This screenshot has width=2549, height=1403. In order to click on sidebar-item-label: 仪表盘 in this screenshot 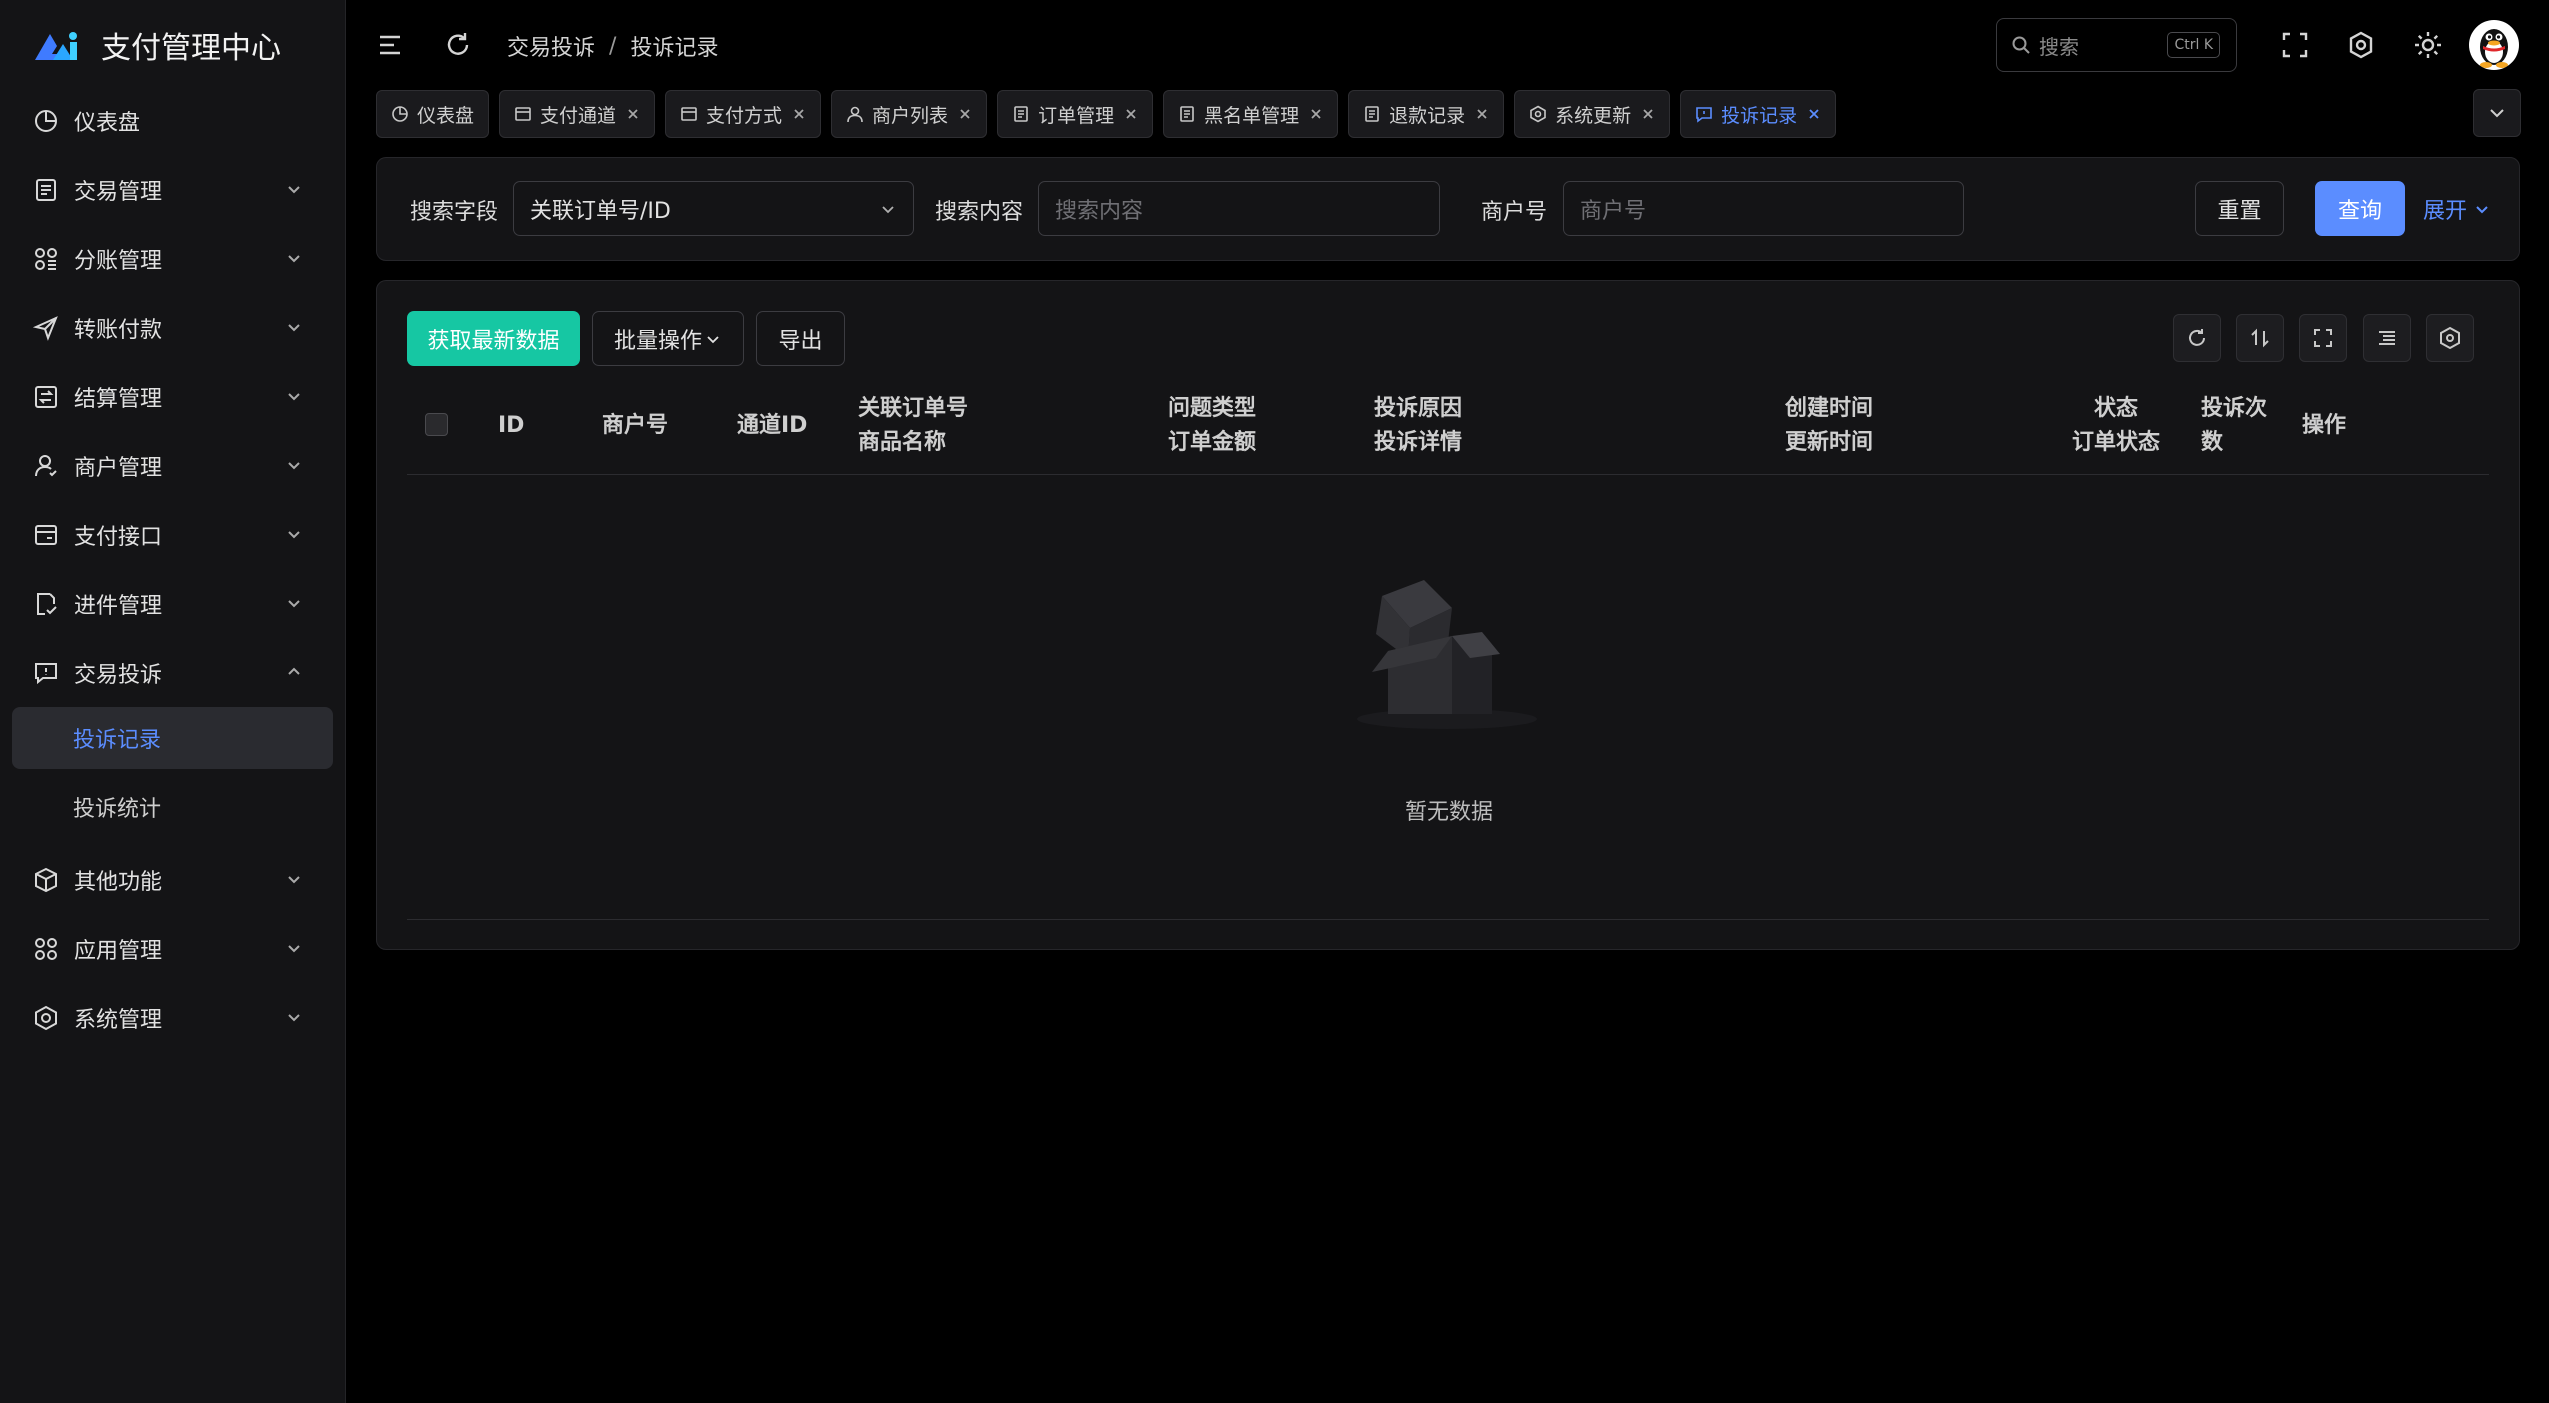, I will do `click(107, 123)`.